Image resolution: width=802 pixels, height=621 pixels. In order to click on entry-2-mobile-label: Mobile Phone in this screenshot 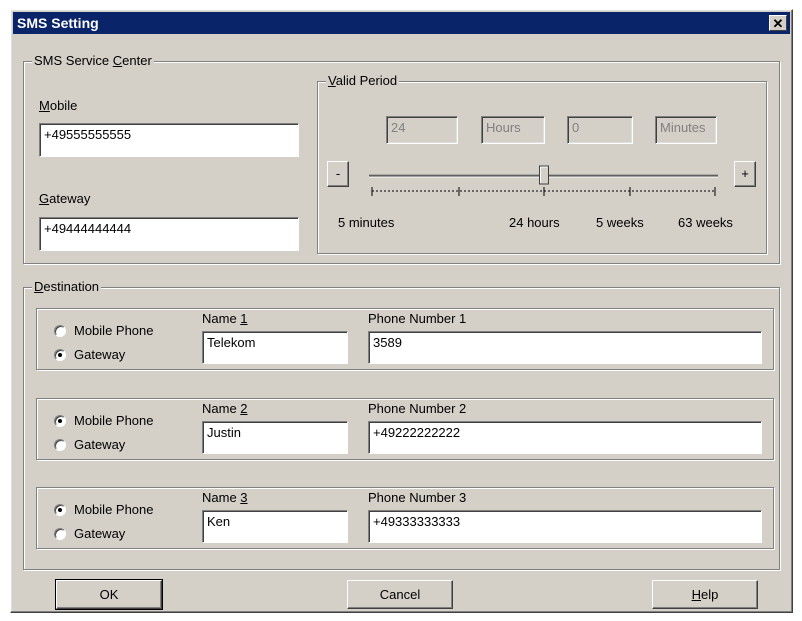, I will do `click(114, 420)`.